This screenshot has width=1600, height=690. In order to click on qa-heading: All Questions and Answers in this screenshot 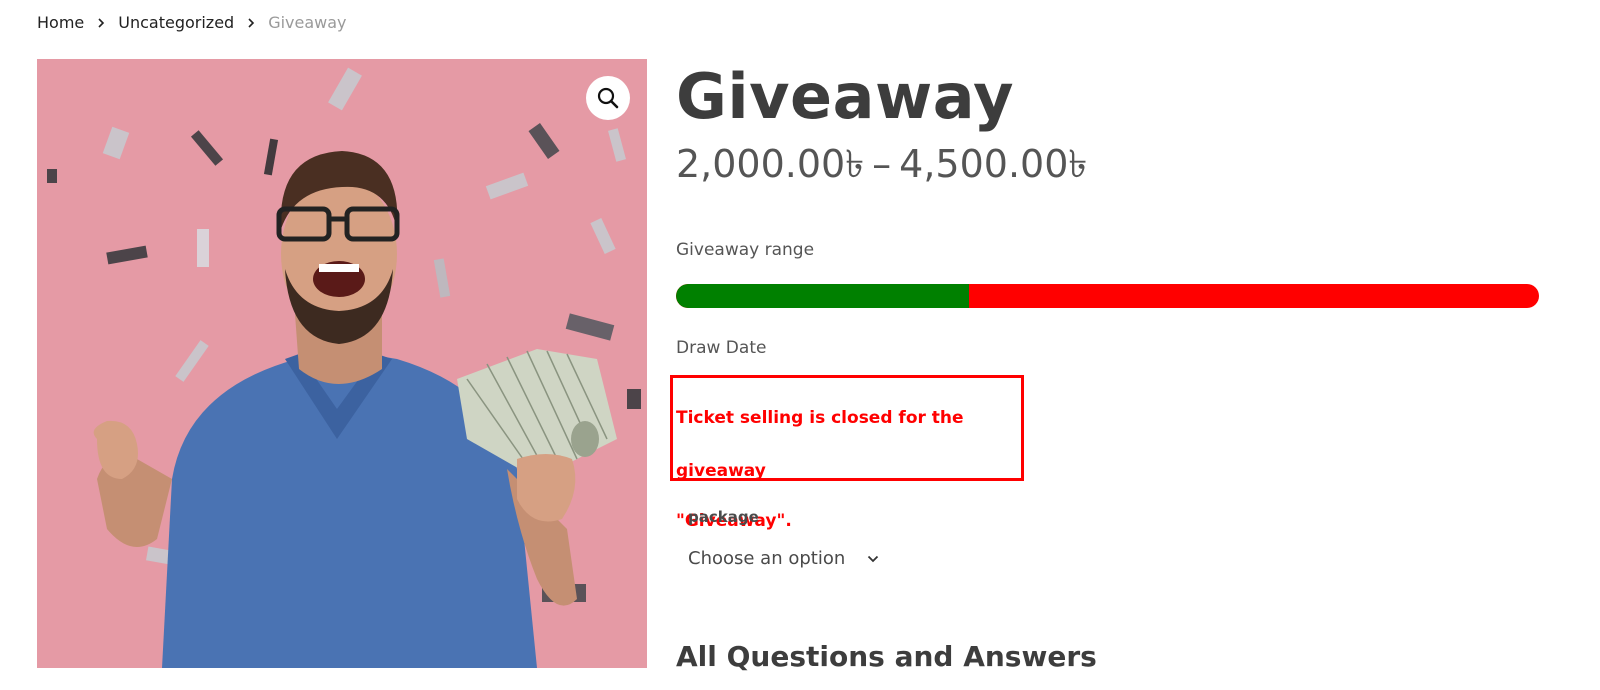, I will do `click(886, 656)`.